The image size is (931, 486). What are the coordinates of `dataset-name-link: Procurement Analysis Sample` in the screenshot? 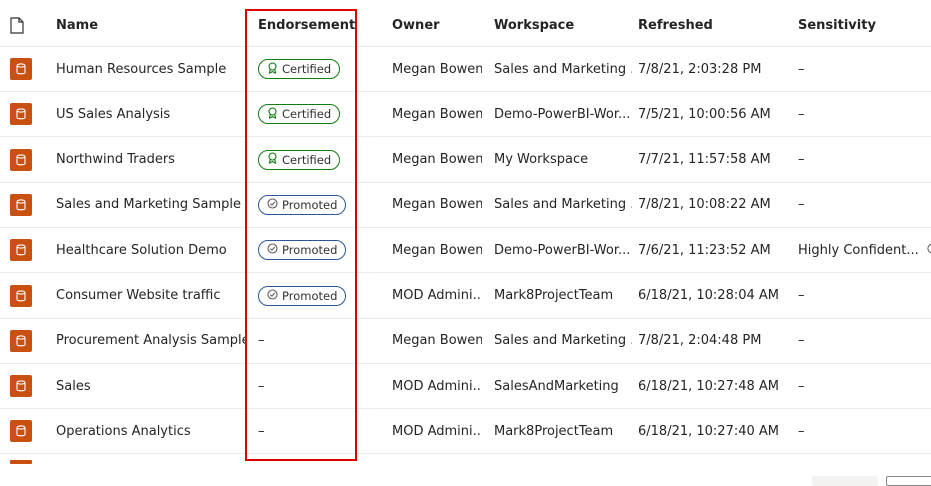 It's located at (151, 341).